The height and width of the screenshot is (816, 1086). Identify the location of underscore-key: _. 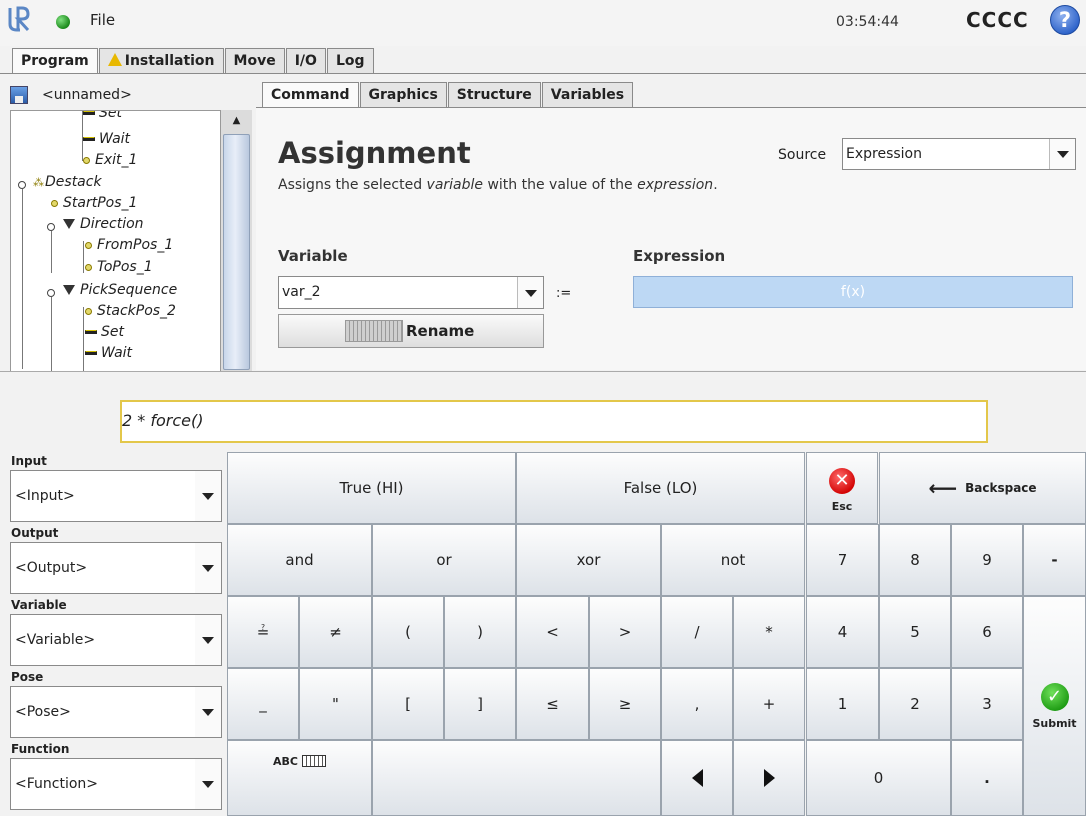
(263, 704).